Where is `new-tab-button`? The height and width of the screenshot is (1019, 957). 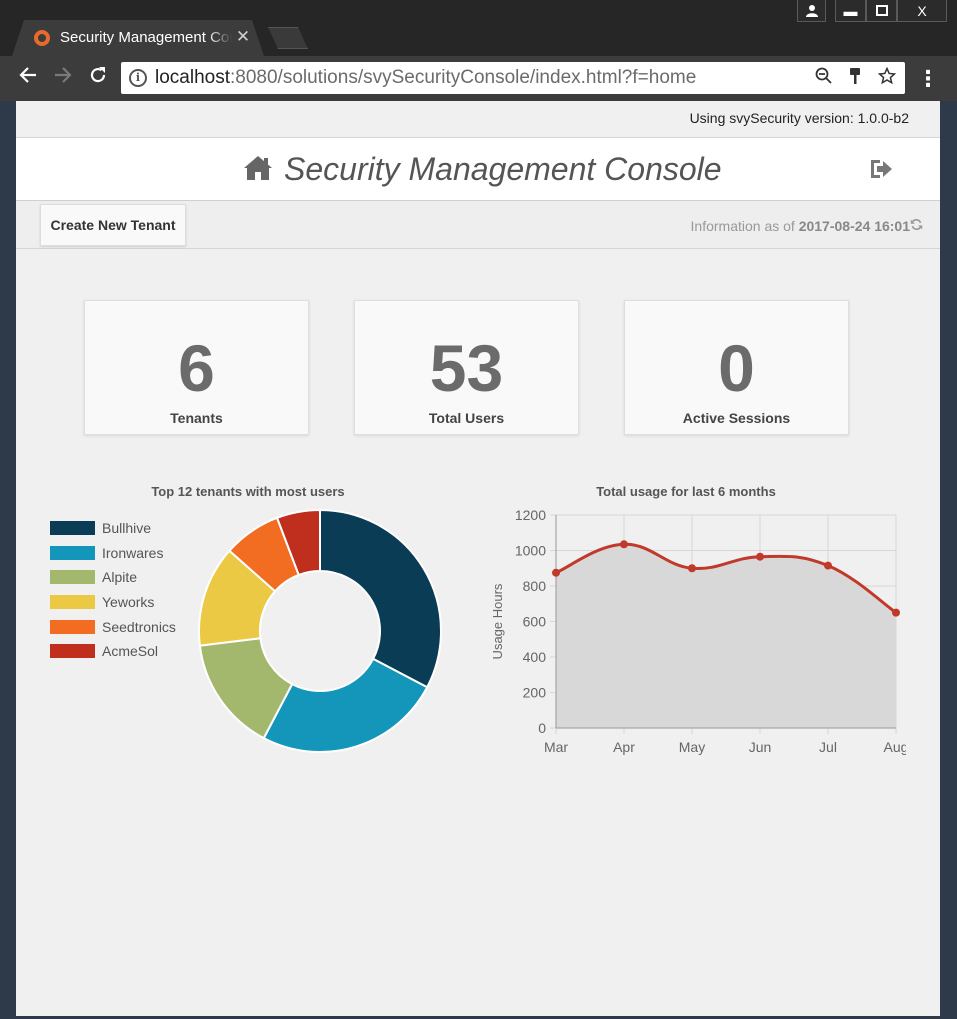 new-tab-button is located at coordinates (288, 38).